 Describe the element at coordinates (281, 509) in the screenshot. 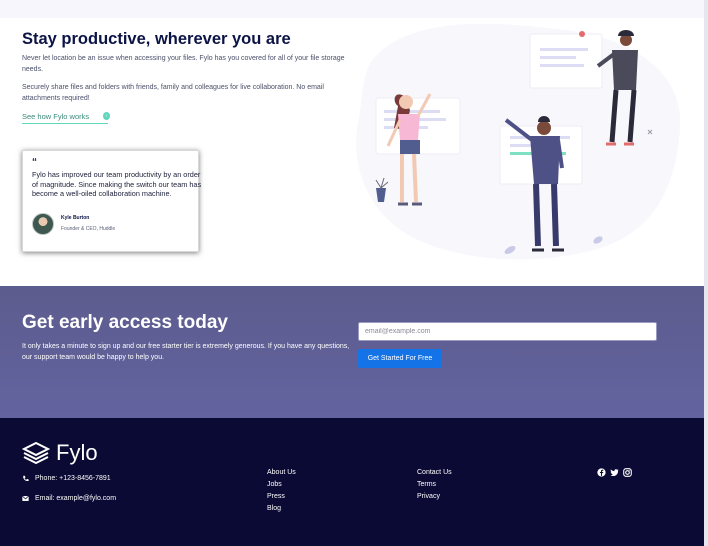

I see `footer-link-blog: Blog` at that location.